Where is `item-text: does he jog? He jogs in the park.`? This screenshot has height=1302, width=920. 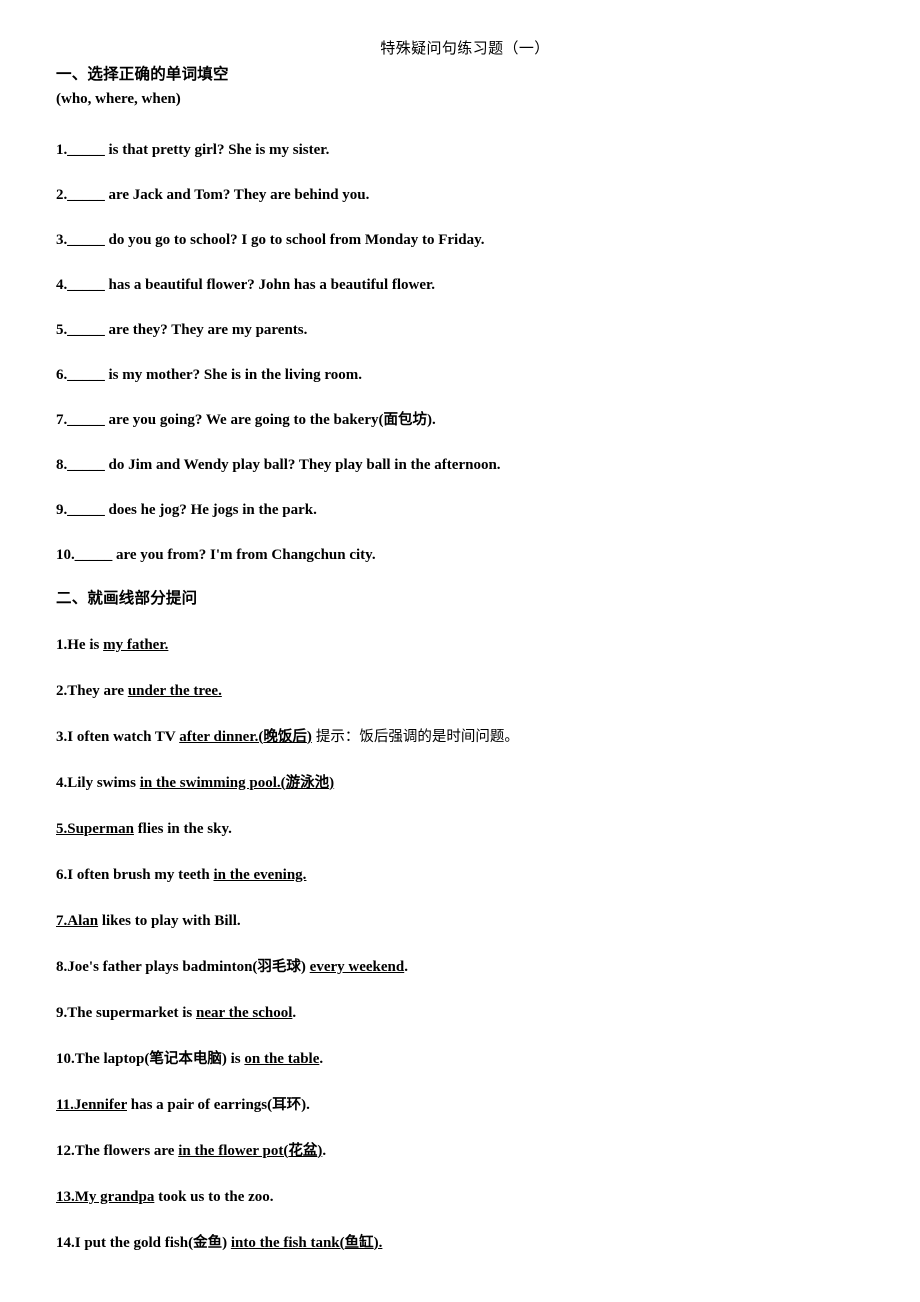 item-text: does he jog? He jogs in the park. is located at coordinates (210, 510).